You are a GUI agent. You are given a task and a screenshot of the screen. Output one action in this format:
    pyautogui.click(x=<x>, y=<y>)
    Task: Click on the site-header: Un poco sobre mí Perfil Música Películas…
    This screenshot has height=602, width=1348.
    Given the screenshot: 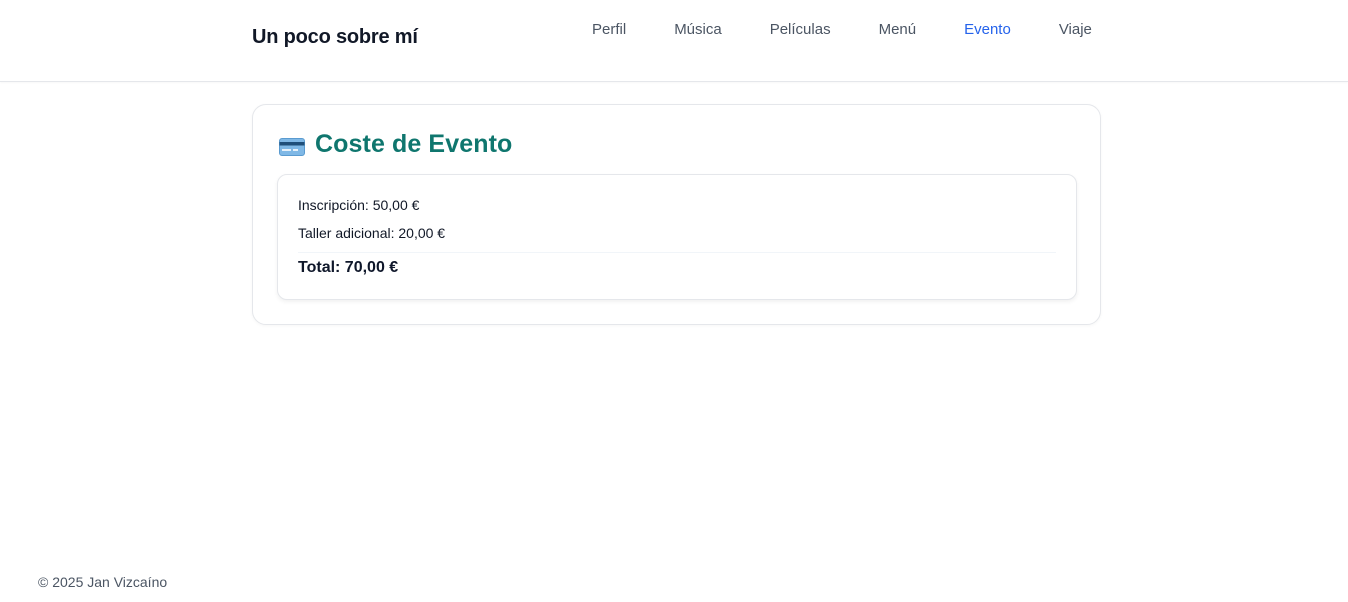 What is the action you would take?
    pyautogui.click(x=674, y=41)
    